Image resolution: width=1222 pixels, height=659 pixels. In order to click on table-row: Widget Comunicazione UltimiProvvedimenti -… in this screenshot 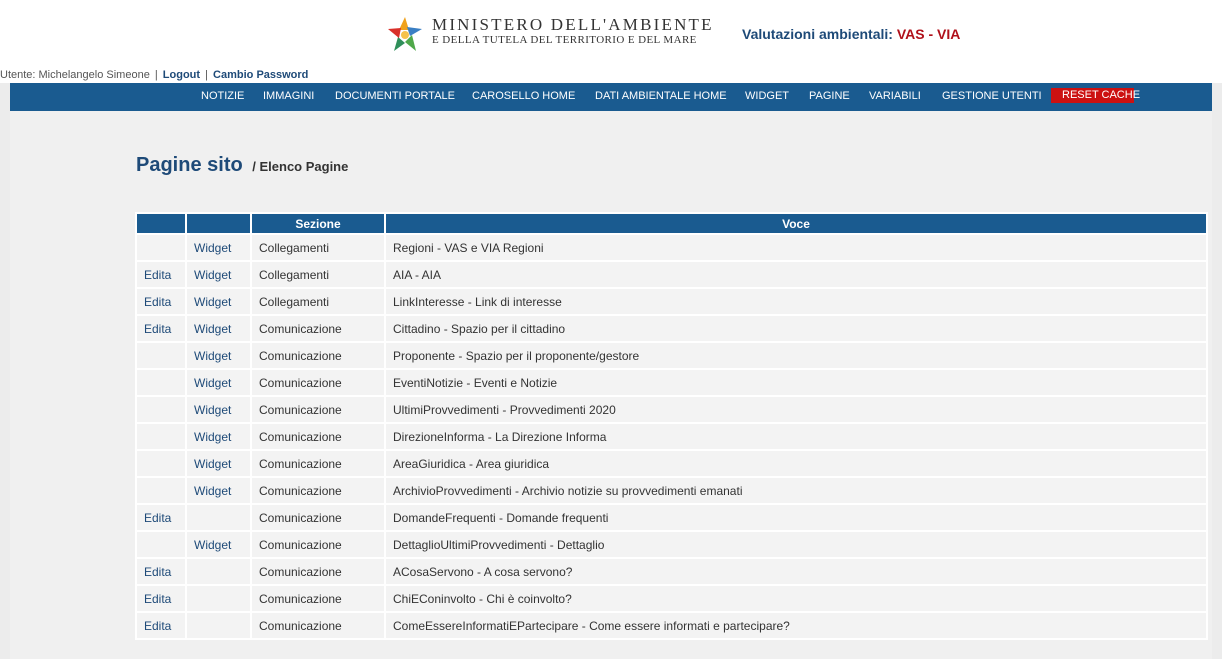, I will do `click(671, 409)`.